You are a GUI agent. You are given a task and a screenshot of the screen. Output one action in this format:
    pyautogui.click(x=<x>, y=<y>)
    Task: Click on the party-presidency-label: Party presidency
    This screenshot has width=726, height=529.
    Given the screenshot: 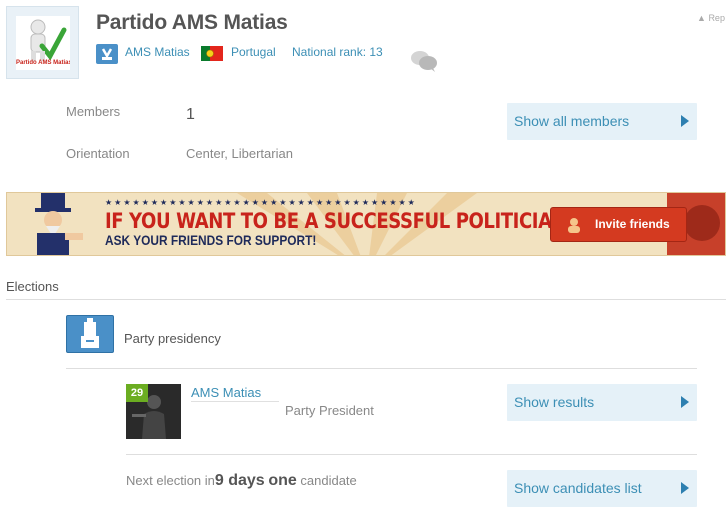 What is the action you would take?
    pyautogui.click(x=172, y=338)
    